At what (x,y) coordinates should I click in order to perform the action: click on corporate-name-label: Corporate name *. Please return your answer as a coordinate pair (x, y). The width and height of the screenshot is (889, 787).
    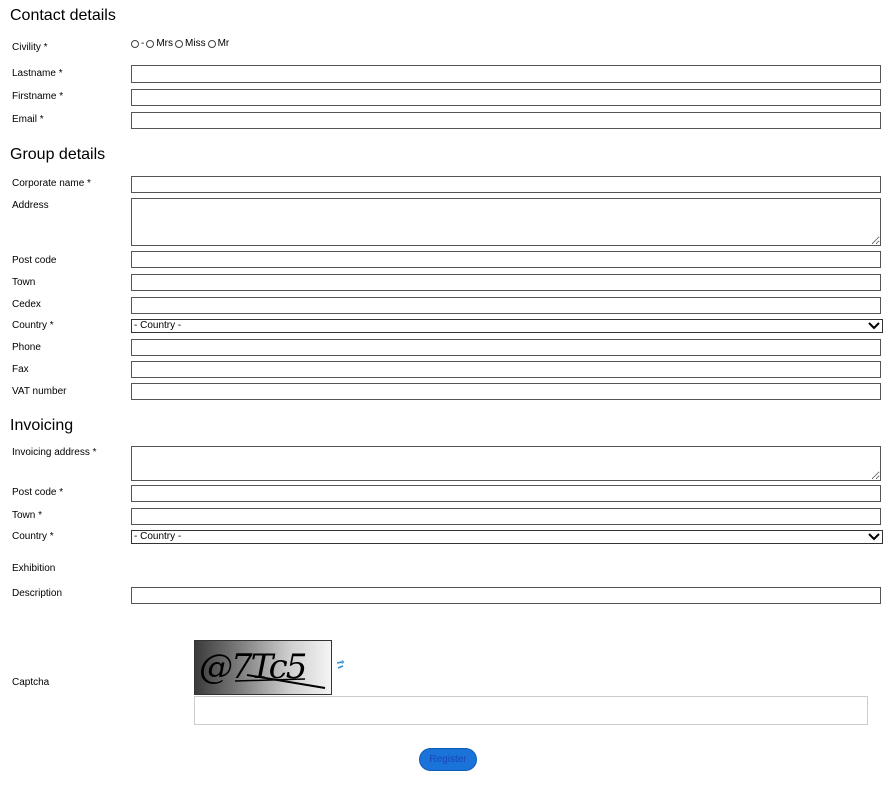
    Looking at the image, I should click on (51, 183).